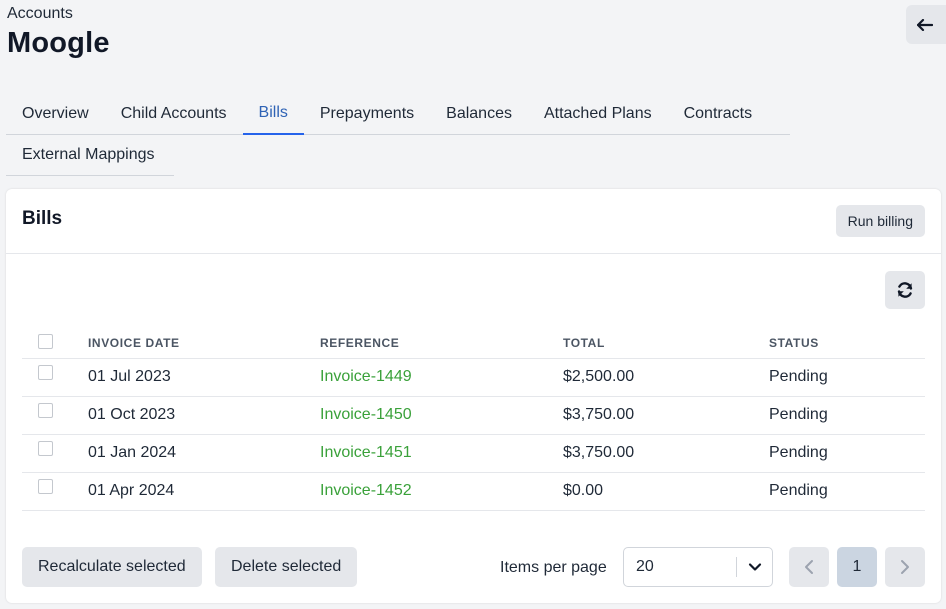 The image size is (946, 609). Describe the element at coordinates (40, 14) in the screenshot. I see `breadcrumb: Accounts` at that location.